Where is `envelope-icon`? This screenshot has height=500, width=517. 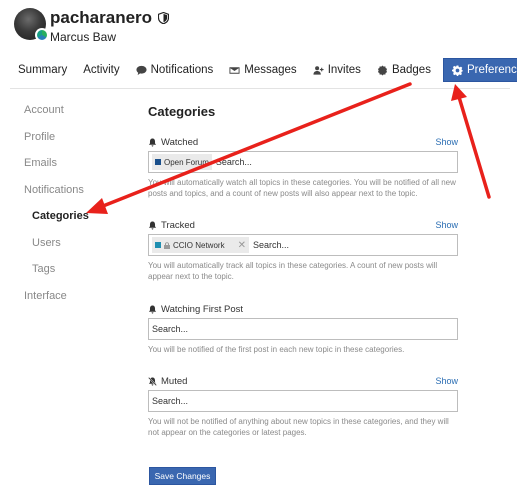 envelope-icon is located at coordinates (234, 70).